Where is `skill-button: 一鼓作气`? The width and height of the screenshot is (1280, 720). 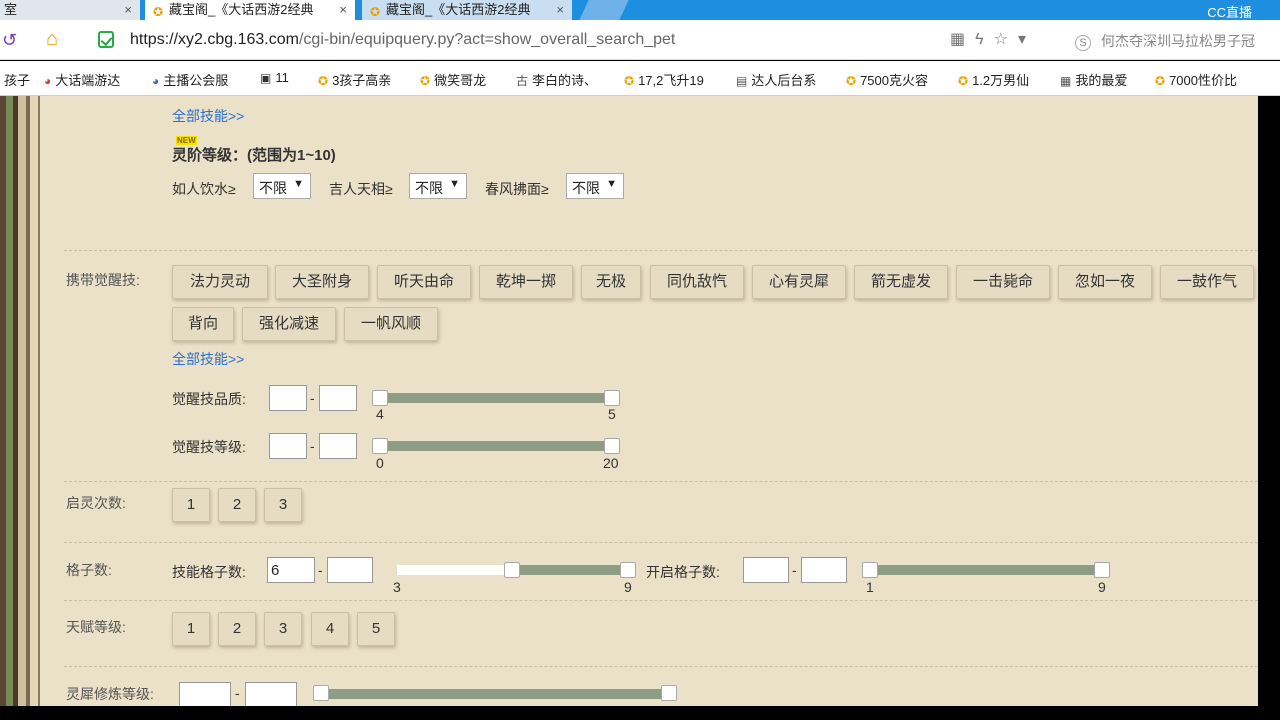 skill-button: 一鼓作气 is located at coordinates (1207, 282).